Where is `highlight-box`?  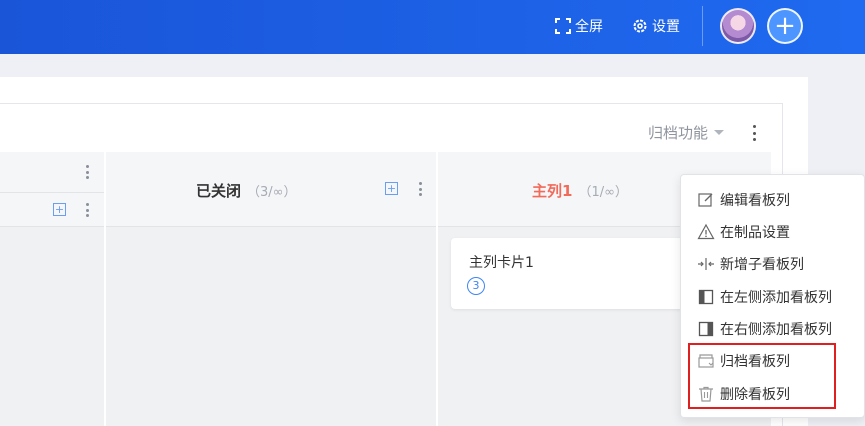
highlight-box is located at coordinates (762, 376).